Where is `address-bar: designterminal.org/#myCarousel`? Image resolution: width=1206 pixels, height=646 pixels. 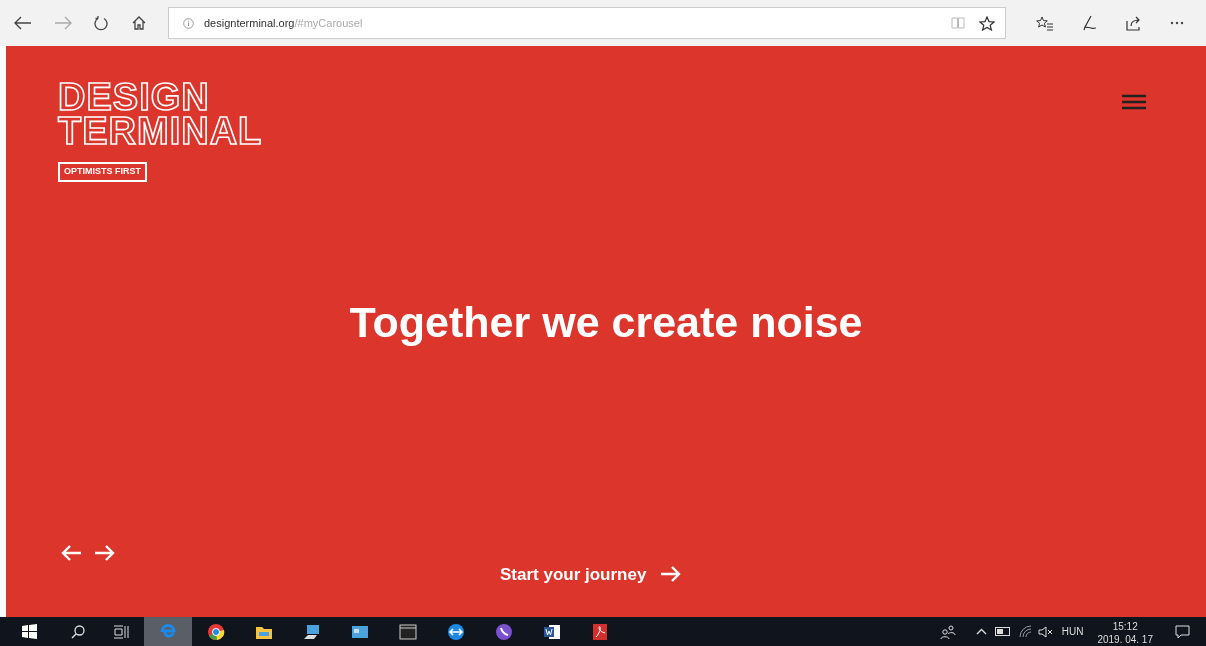 address-bar: designterminal.org/#myCarousel is located at coordinates (587, 23).